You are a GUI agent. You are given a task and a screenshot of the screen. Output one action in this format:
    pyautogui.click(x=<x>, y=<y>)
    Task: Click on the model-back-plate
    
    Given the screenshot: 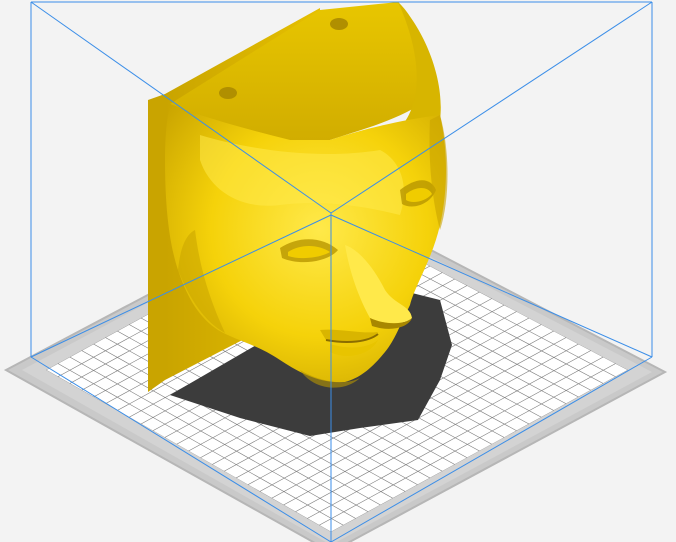 What is the action you would take?
    pyautogui.click(x=156, y=243)
    